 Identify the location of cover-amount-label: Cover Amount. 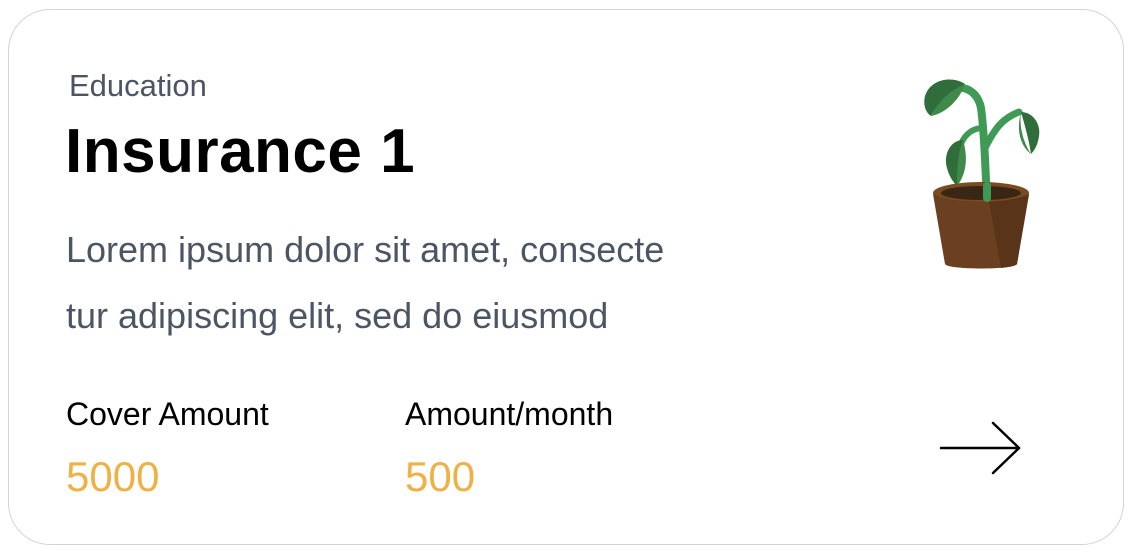
(167, 414).